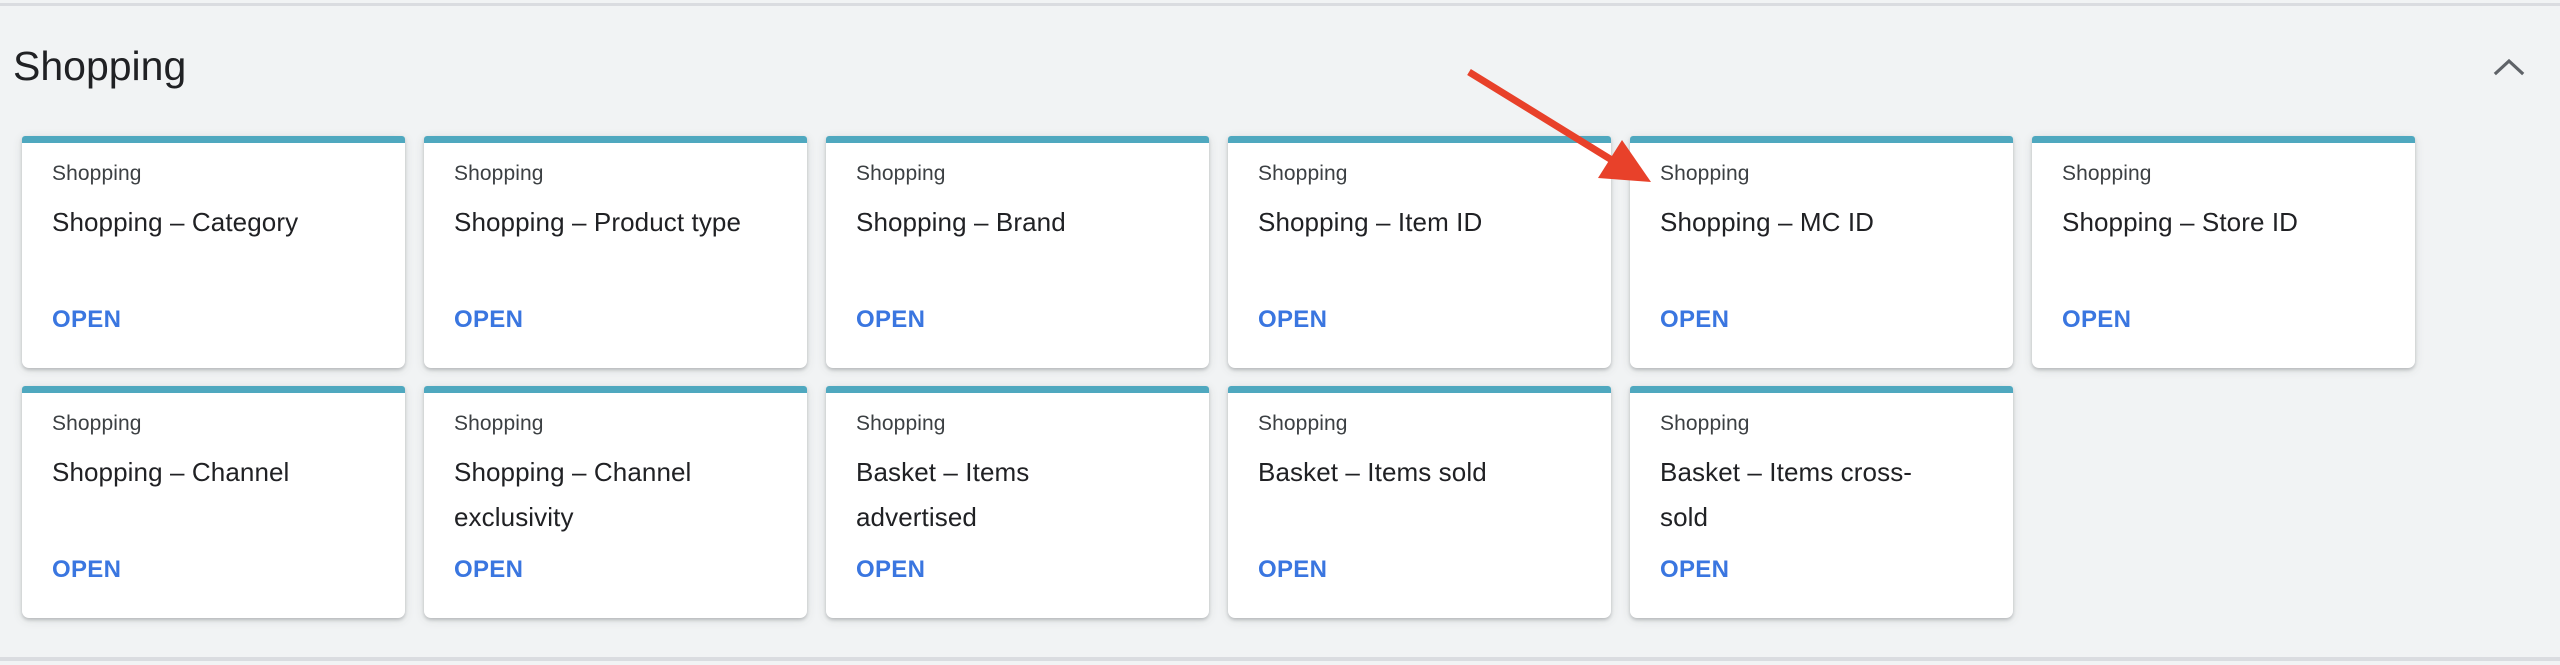 Image resolution: width=2560 pixels, height=665 pixels. What do you see at coordinates (1821, 252) in the screenshot?
I see `report-card-mc-id: Shopping Shopping – MC ID OPEN` at bounding box center [1821, 252].